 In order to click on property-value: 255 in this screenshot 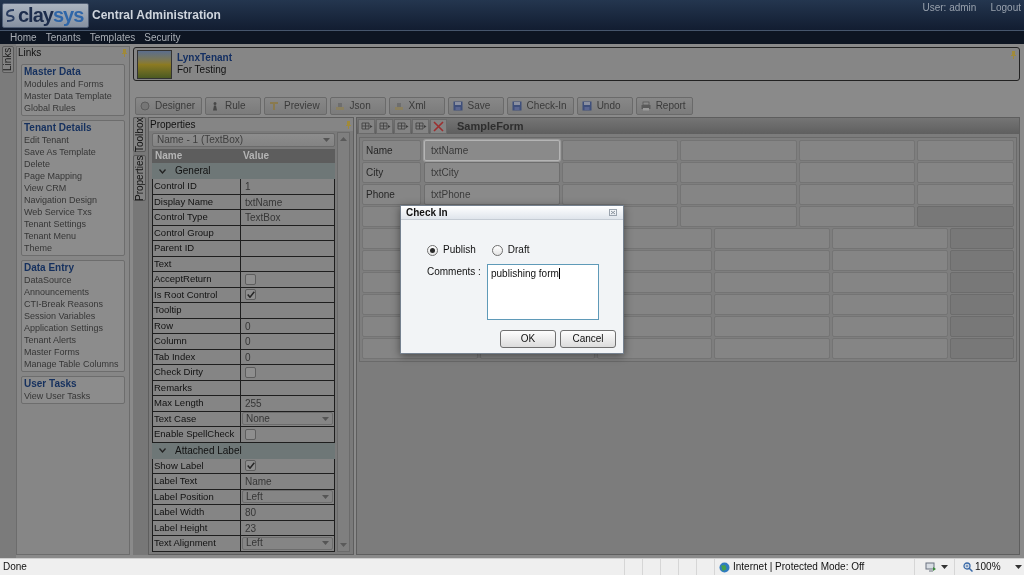, I will do `click(287, 403)`.